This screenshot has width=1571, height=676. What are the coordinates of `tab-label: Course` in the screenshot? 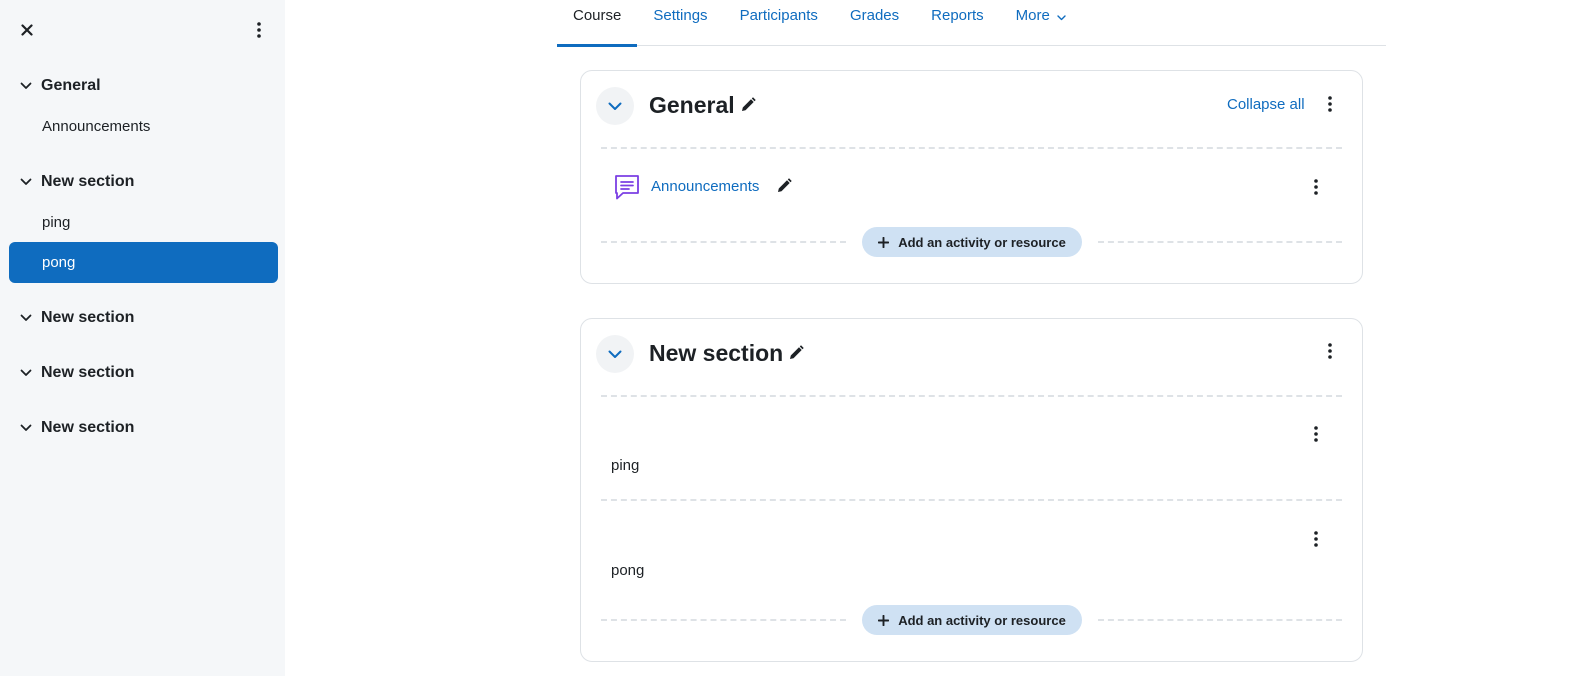 It's located at (597, 15).